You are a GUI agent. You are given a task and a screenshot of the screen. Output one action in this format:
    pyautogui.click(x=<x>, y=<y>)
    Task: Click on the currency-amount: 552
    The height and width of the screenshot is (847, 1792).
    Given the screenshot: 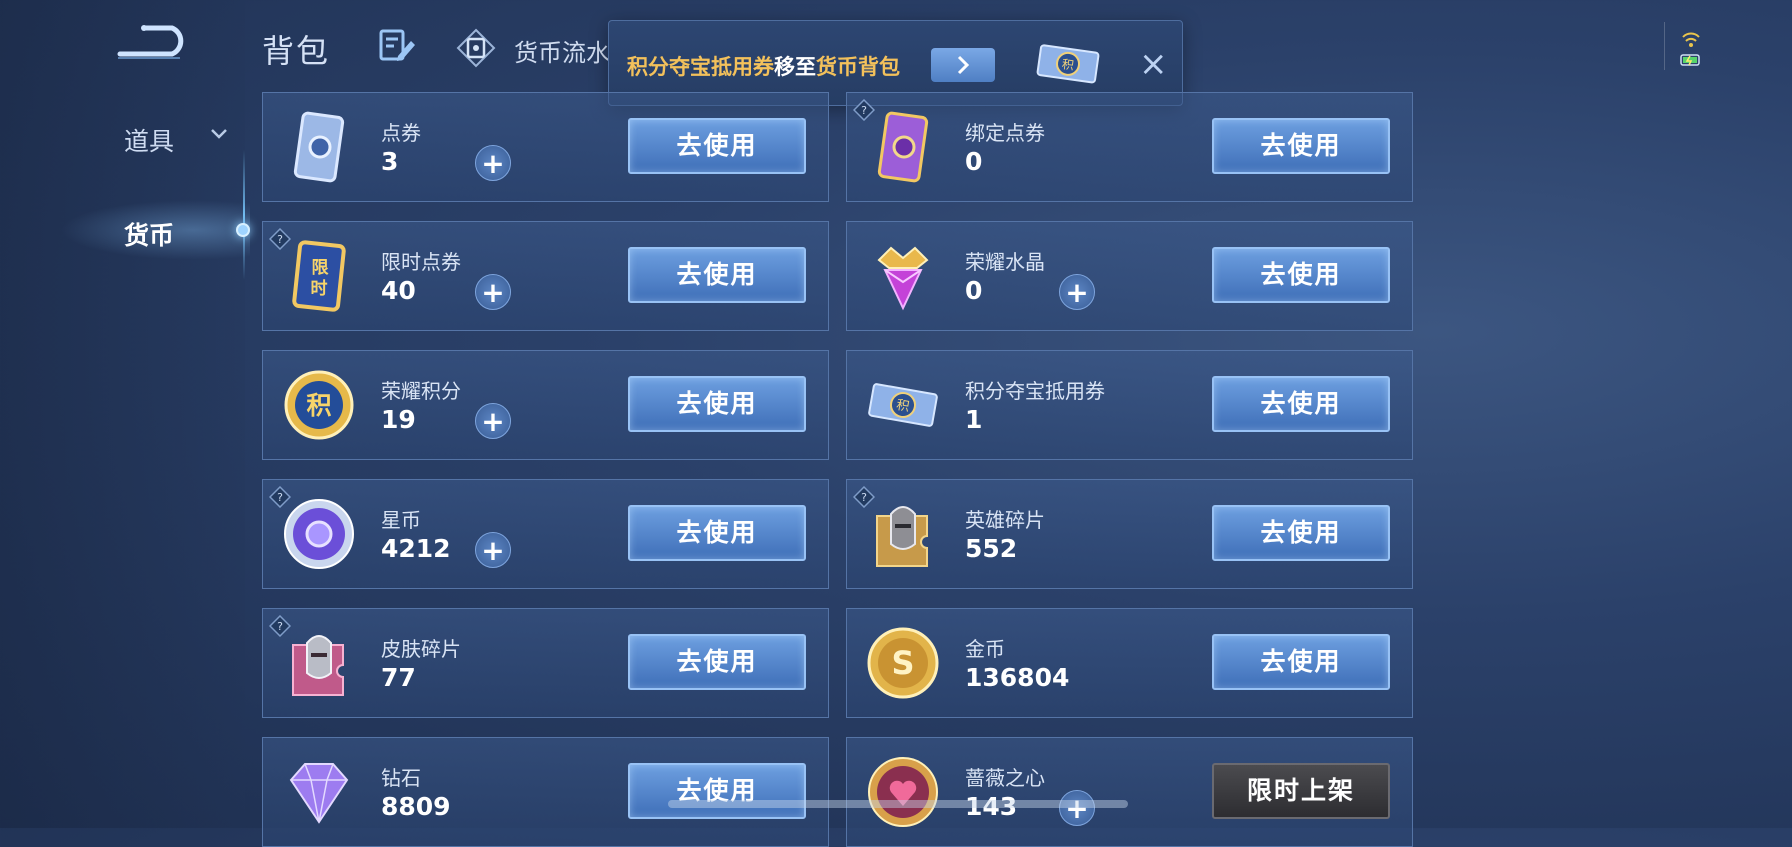 What is the action you would take?
    pyautogui.click(x=991, y=548)
    